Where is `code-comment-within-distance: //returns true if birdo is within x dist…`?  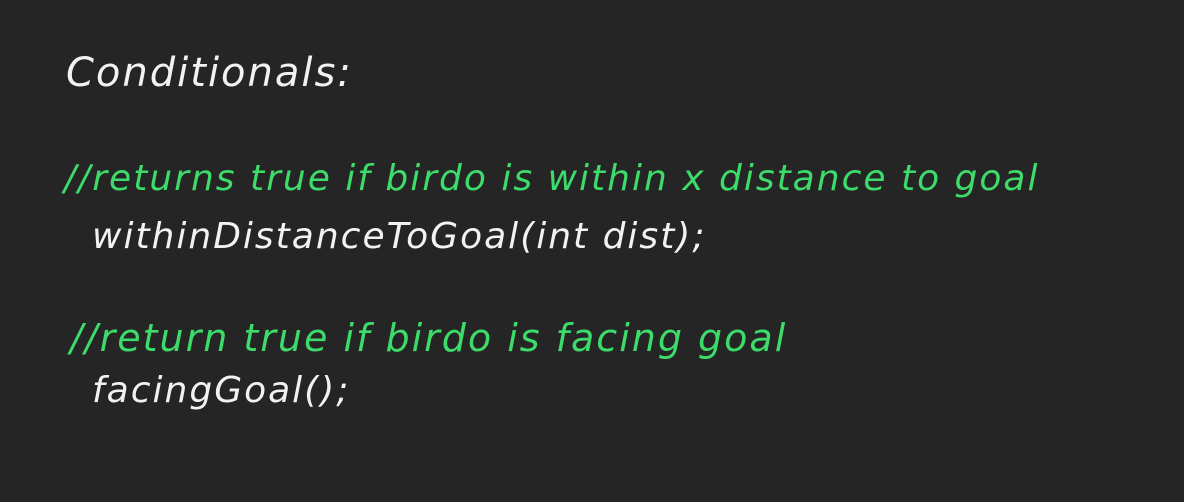
code-comment-within-distance: //returns true if birdo is within x dist… is located at coordinates (552, 178).